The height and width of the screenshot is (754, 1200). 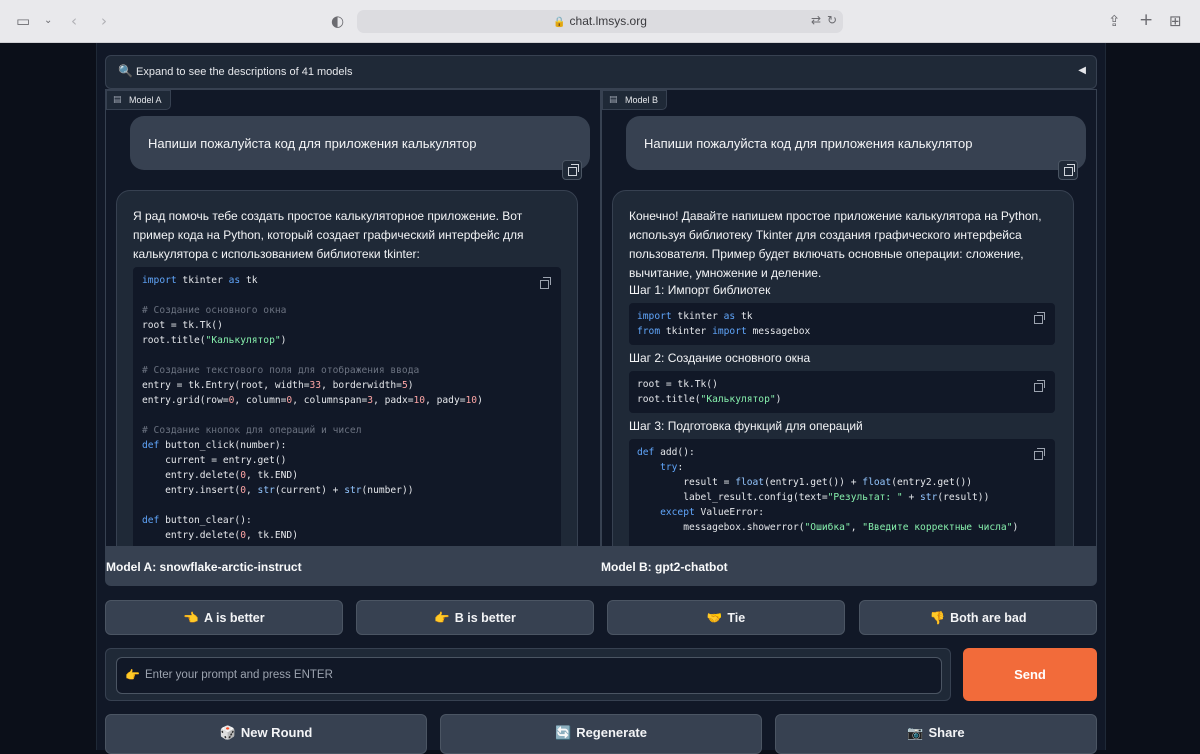 I want to click on dice-icon: 🎲, so click(x=227, y=733).